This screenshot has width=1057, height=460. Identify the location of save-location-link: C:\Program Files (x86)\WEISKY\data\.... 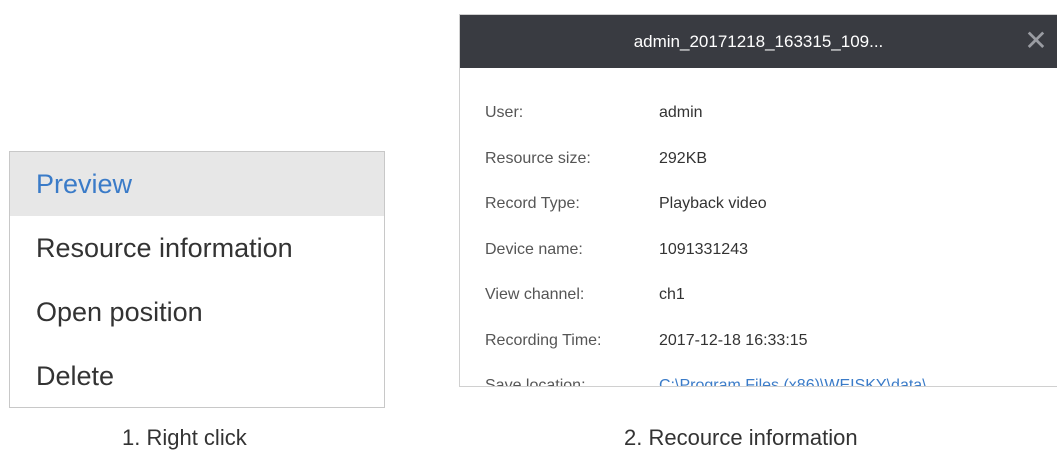
(799, 374).